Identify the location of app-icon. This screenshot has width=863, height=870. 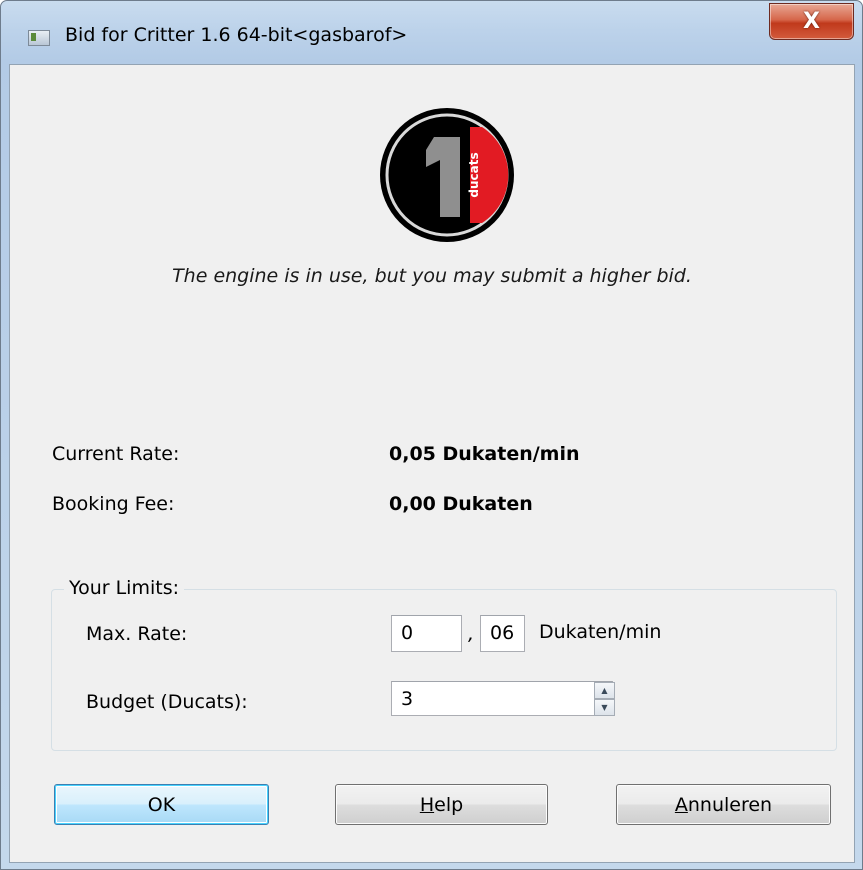
(39, 38).